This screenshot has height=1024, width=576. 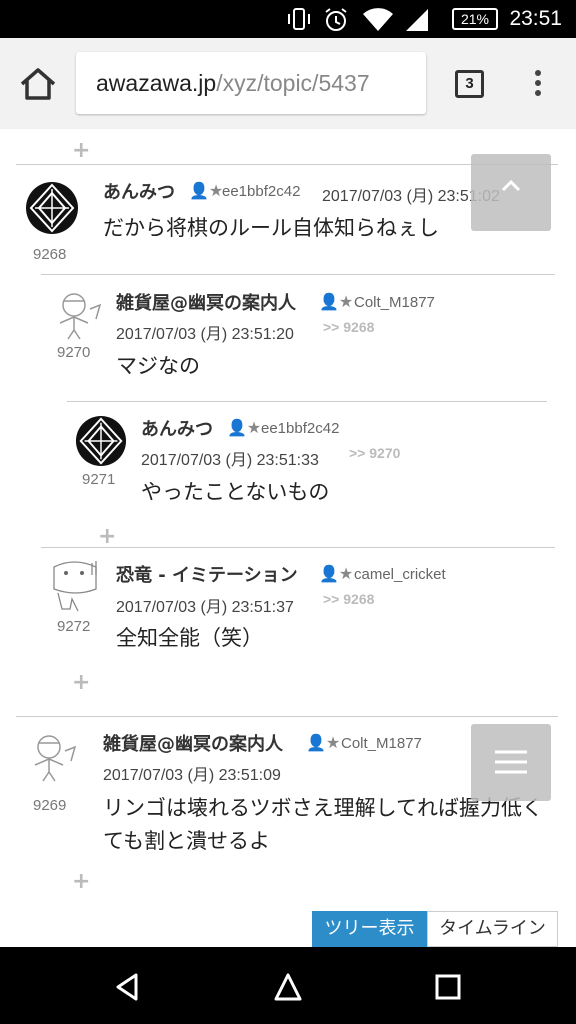 What do you see at coordinates (492, 929) in the screenshot?
I see `timeline-tab: タイムライン` at bounding box center [492, 929].